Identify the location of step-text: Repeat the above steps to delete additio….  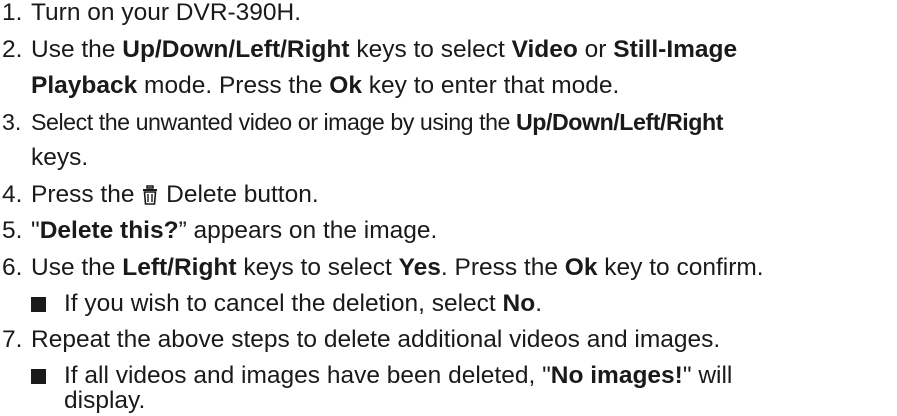
(376, 339).